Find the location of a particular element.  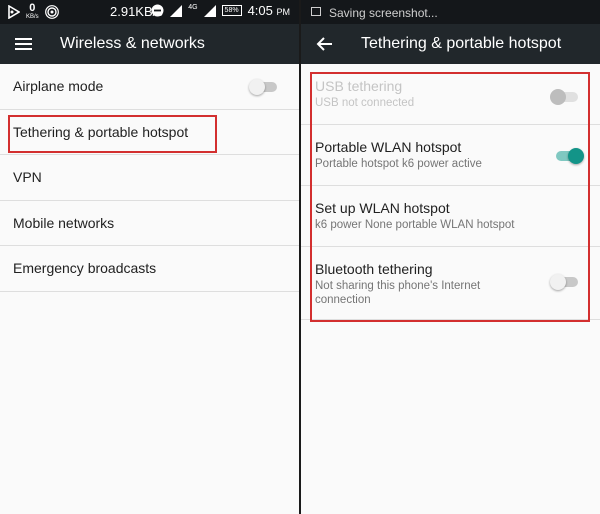

usb-tethering-row: USB tethering USB not connected is located at coordinates (450, 94).